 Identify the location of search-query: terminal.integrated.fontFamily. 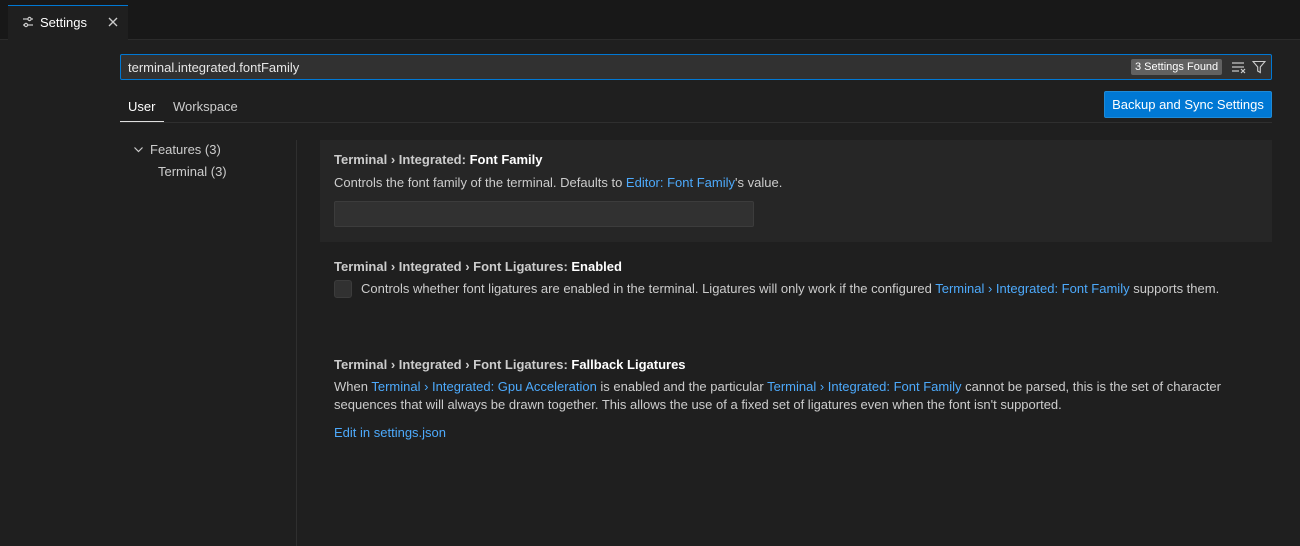
(213, 67).